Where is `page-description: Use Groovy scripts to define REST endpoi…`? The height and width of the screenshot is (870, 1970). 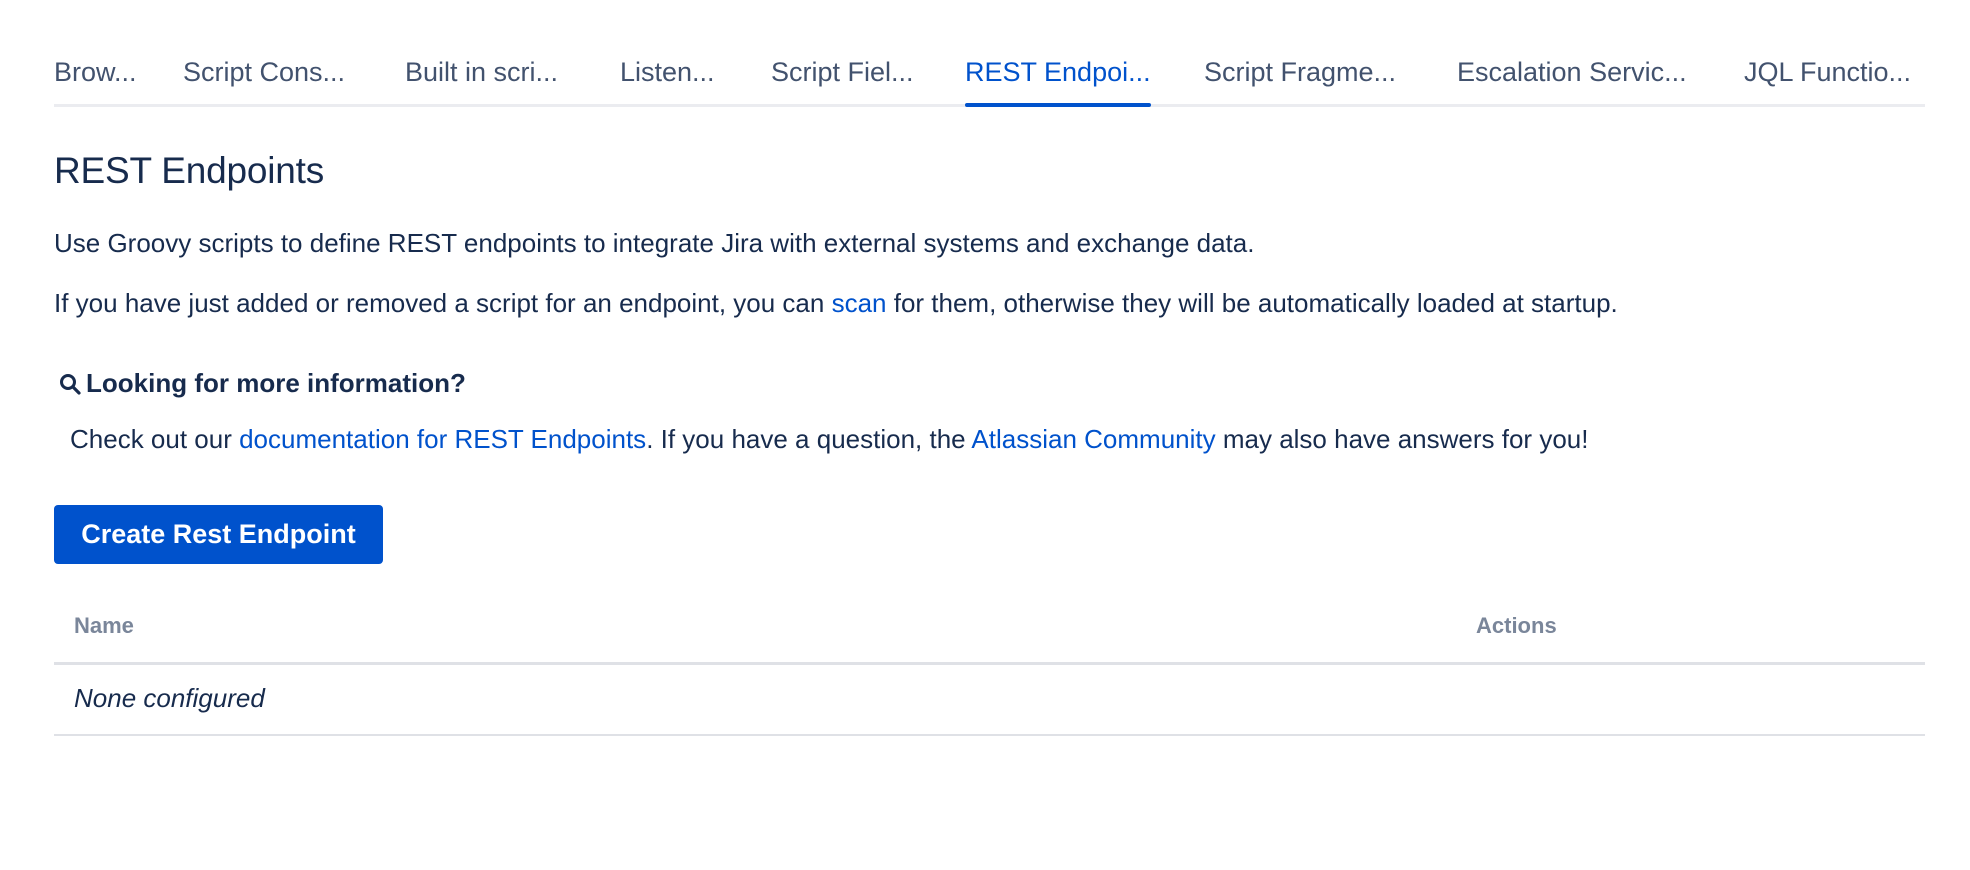
page-description: Use Groovy scripts to define REST endpoi… is located at coordinates (654, 243).